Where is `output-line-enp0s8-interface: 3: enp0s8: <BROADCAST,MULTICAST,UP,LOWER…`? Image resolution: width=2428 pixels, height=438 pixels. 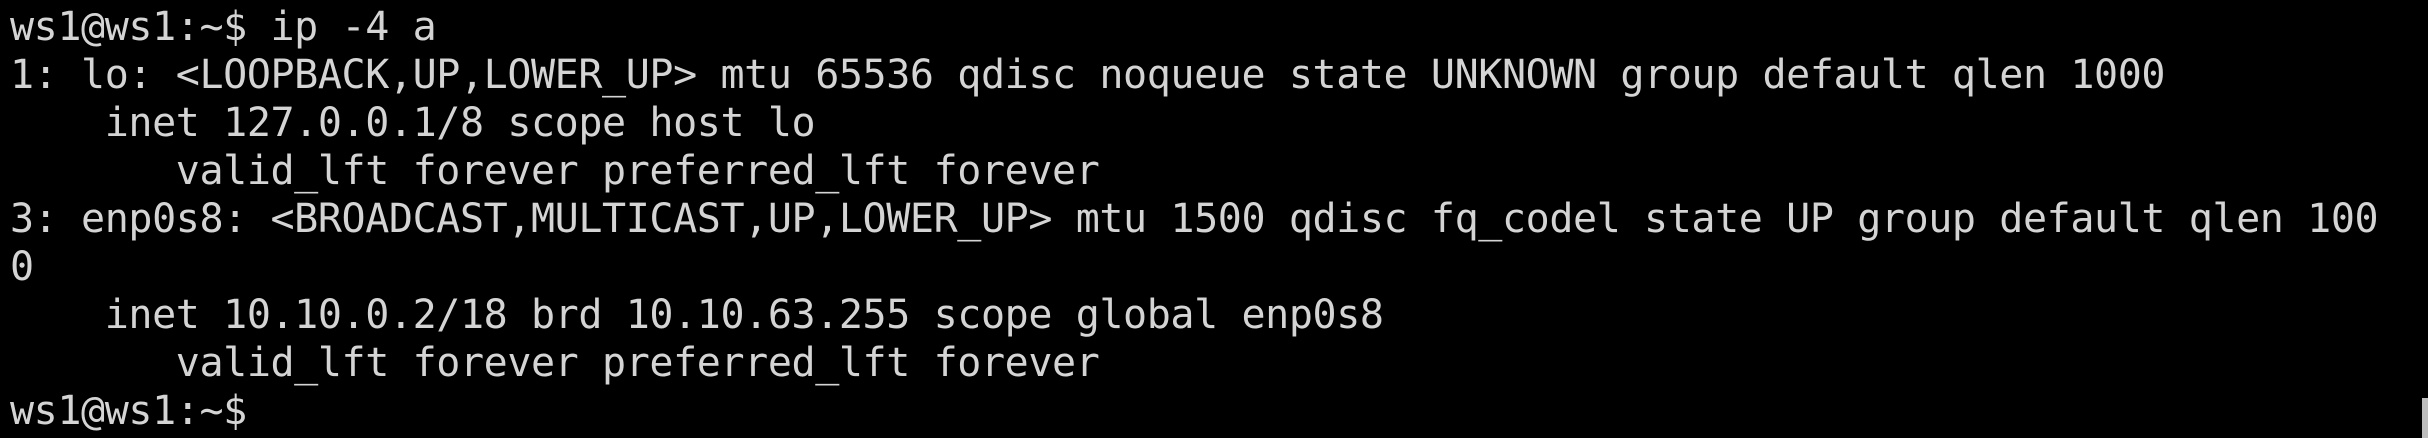 output-line-enp0s8-interface: 3: enp0s8: <BROADCAST,MULTICAST,UP,LOWER… is located at coordinates (1194, 219).